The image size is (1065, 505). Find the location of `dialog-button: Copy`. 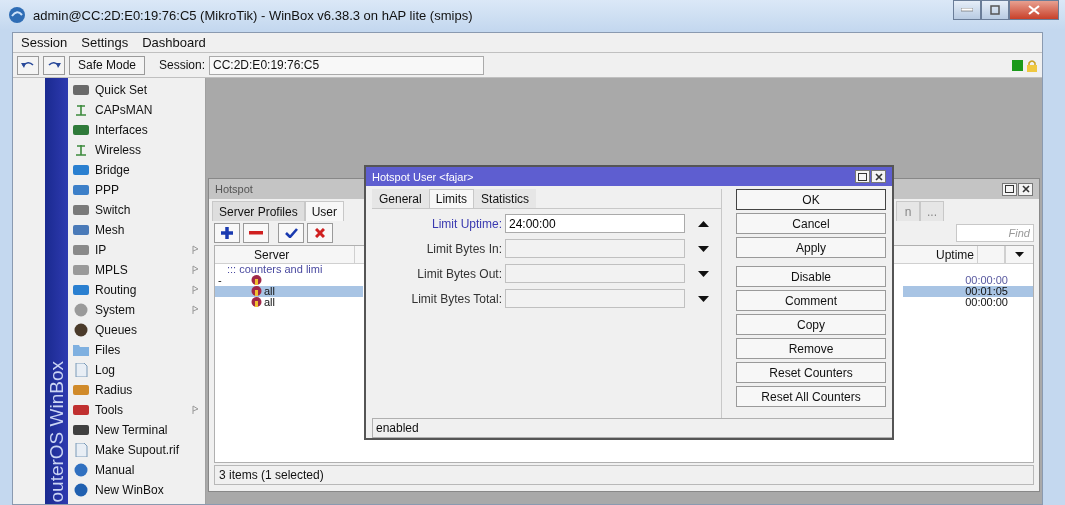

dialog-button: Copy is located at coordinates (811, 324).